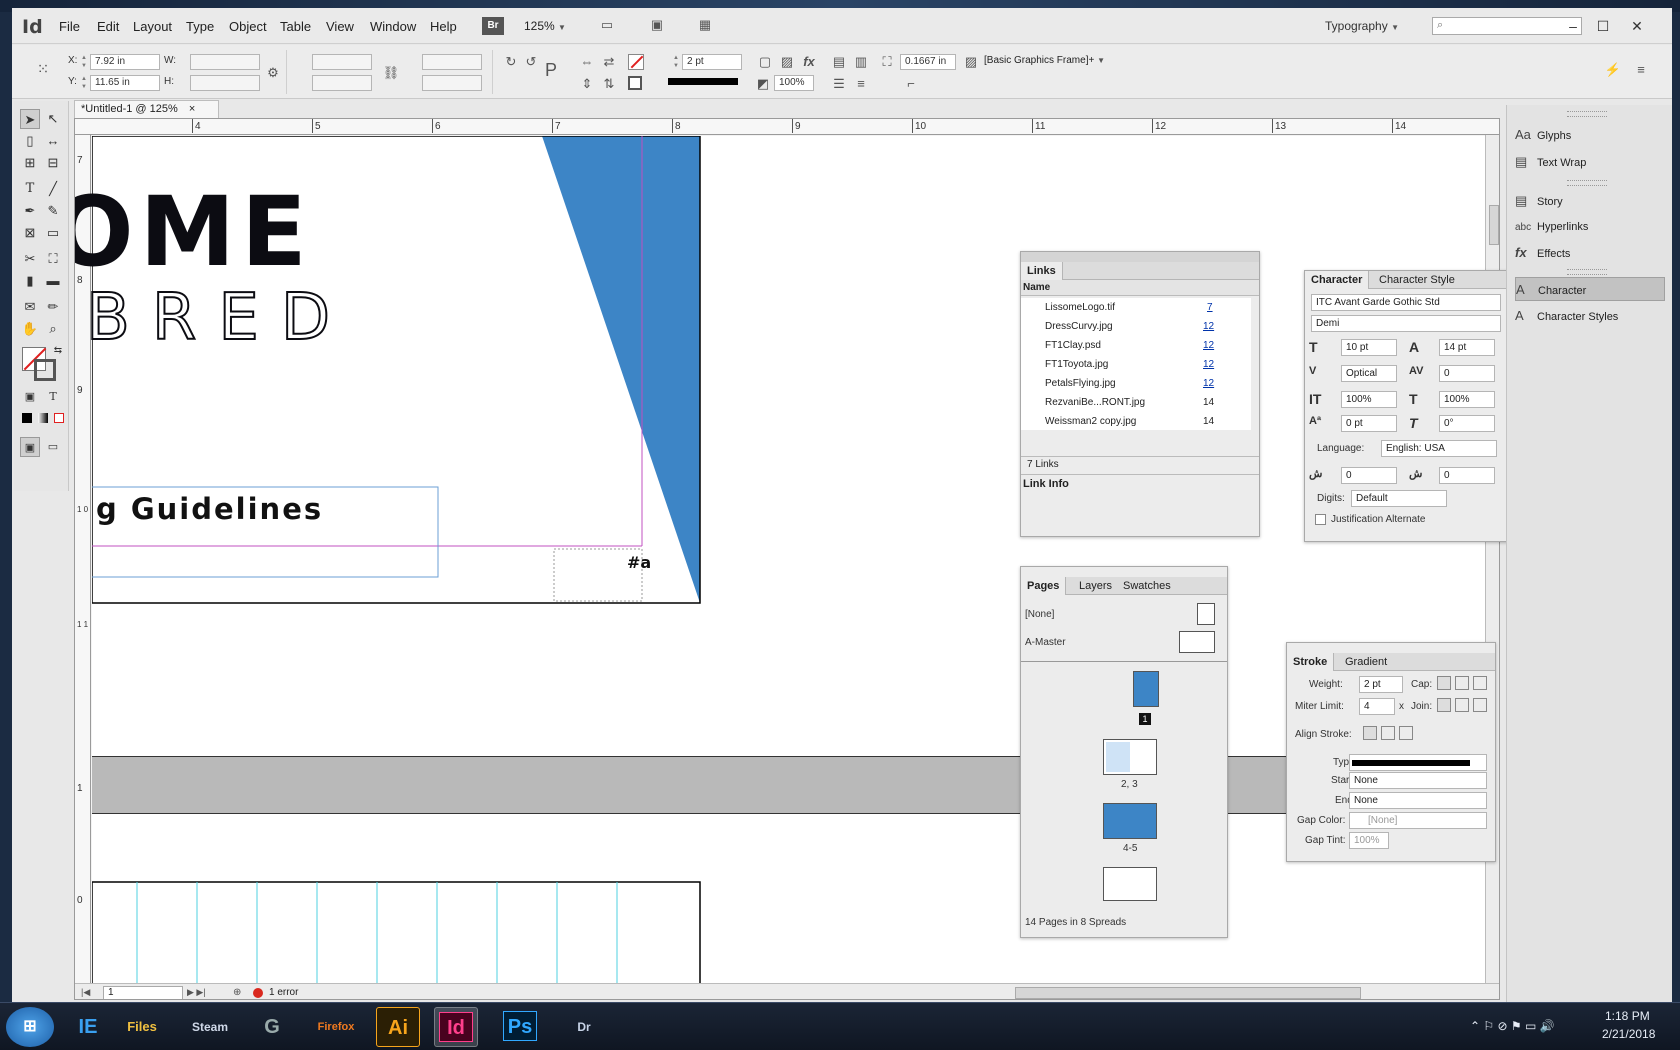 The height and width of the screenshot is (1050, 1680). Describe the element at coordinates (1147, 586) in the screenshot. I see `tab-swatches: Swatches` at that location.